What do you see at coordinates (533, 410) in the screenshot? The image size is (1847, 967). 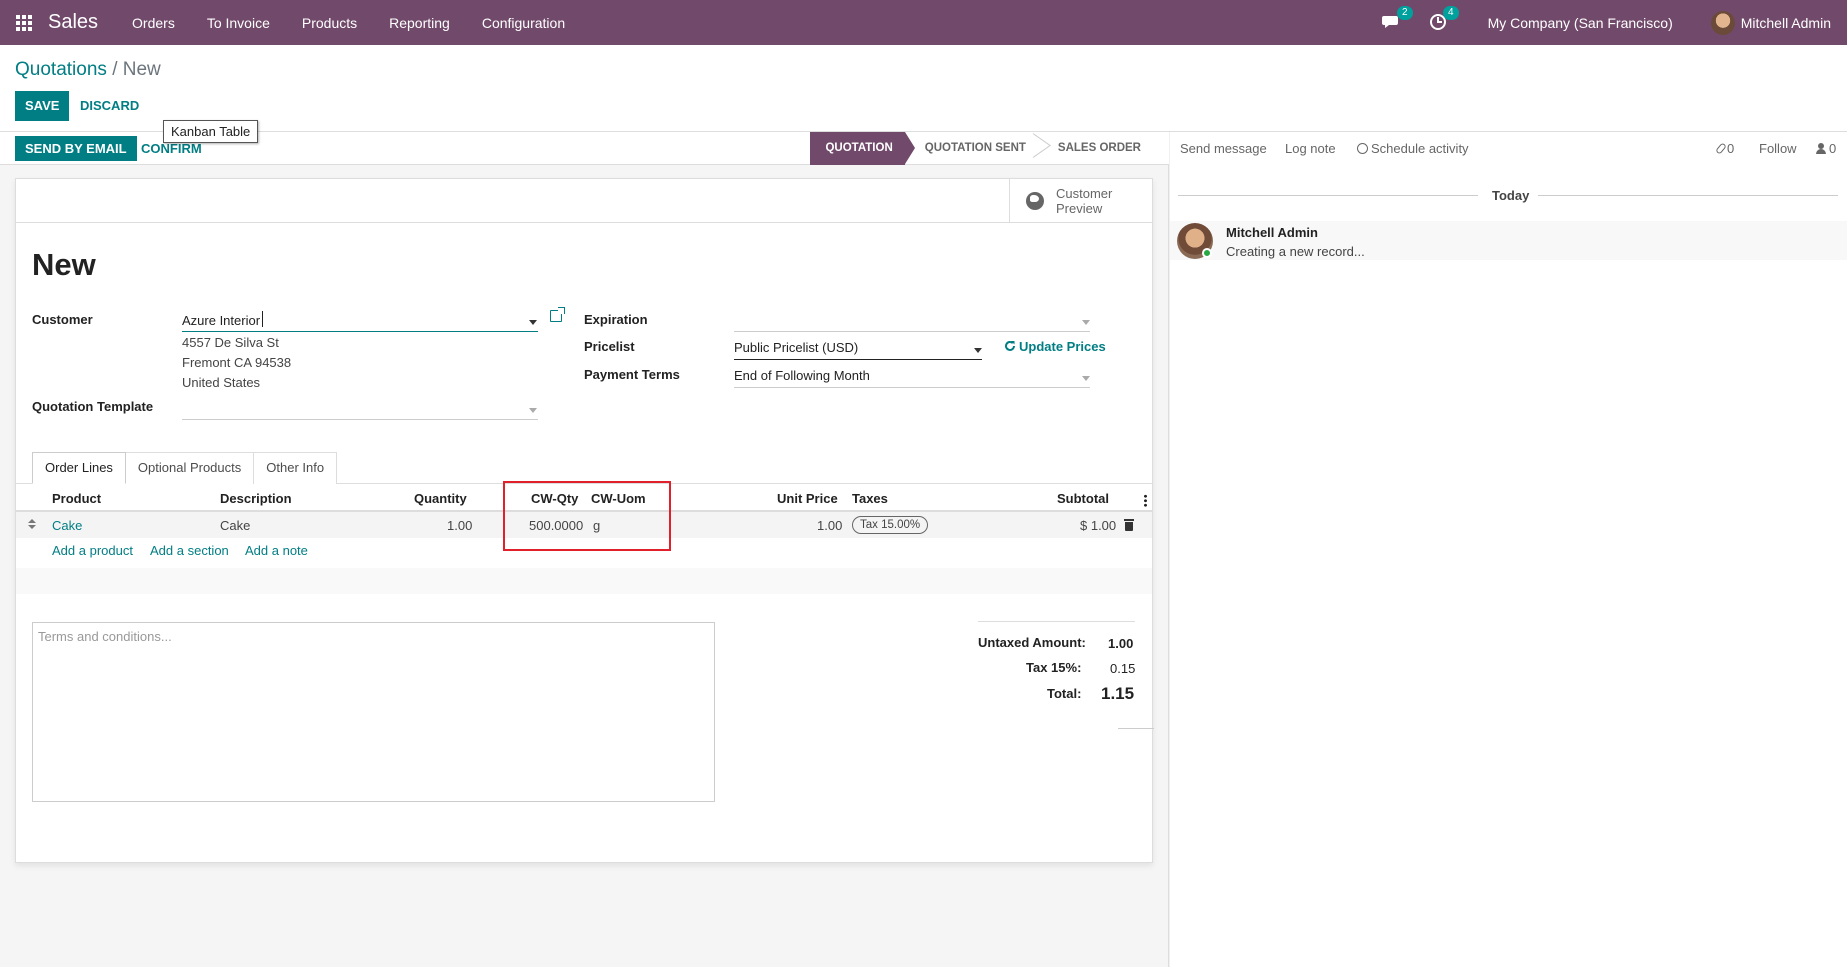 I see `template-dropdown-icon` at bounding box center [533, 410].